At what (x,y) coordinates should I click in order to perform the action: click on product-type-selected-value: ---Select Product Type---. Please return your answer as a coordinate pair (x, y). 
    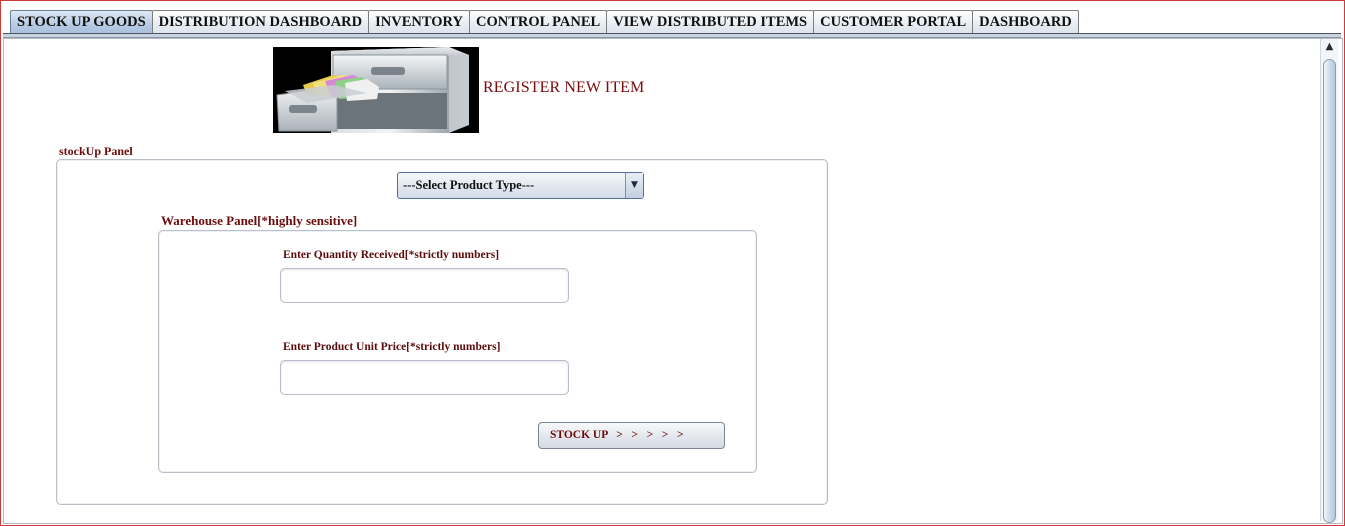
    Looking at the image, I should click on (469, 185).